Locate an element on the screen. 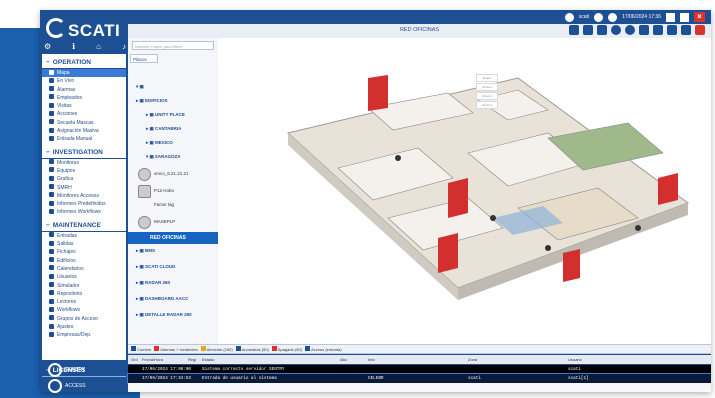 This screenshot has width=715, height=398. bell-icon: ♪ is located at coordinates (124, 46).